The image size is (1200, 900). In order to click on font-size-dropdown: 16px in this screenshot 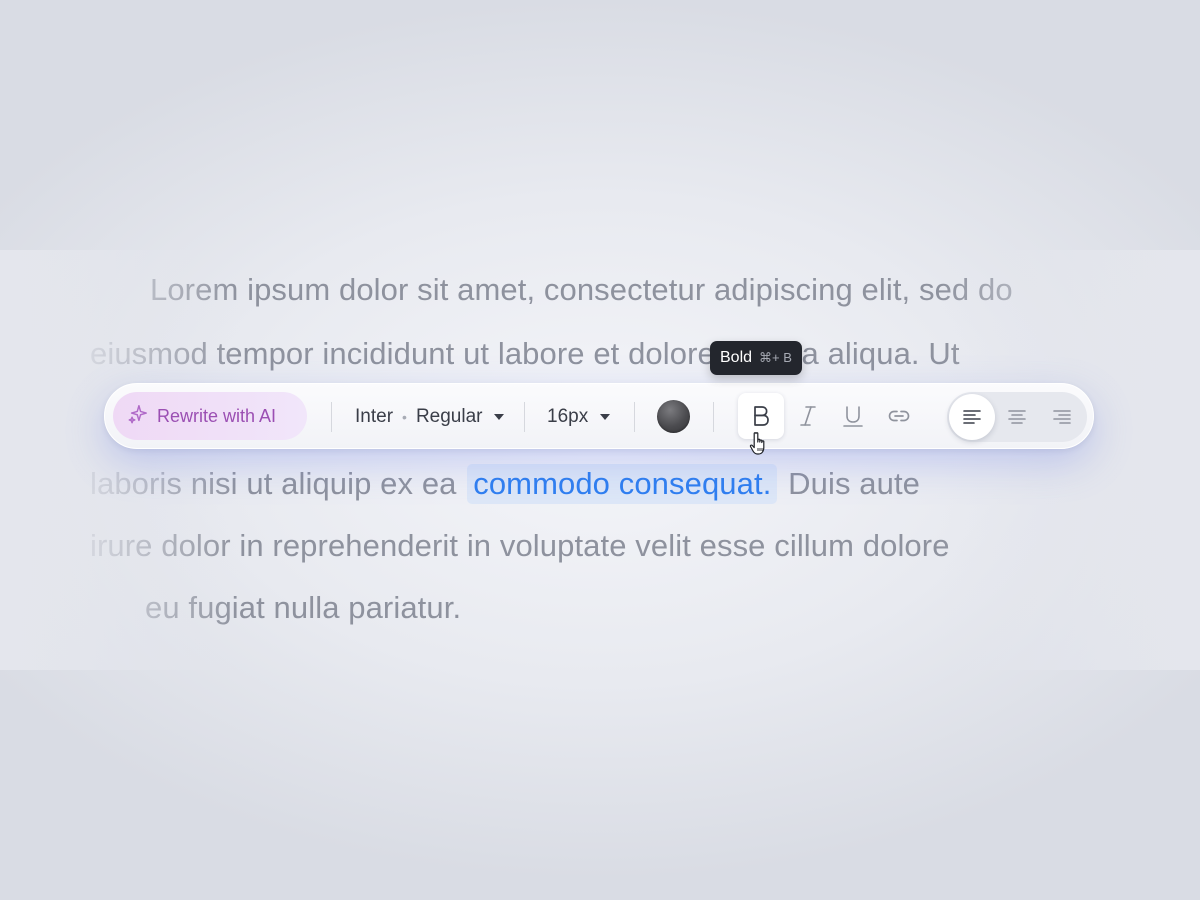, I will do `click(579, 417)`.